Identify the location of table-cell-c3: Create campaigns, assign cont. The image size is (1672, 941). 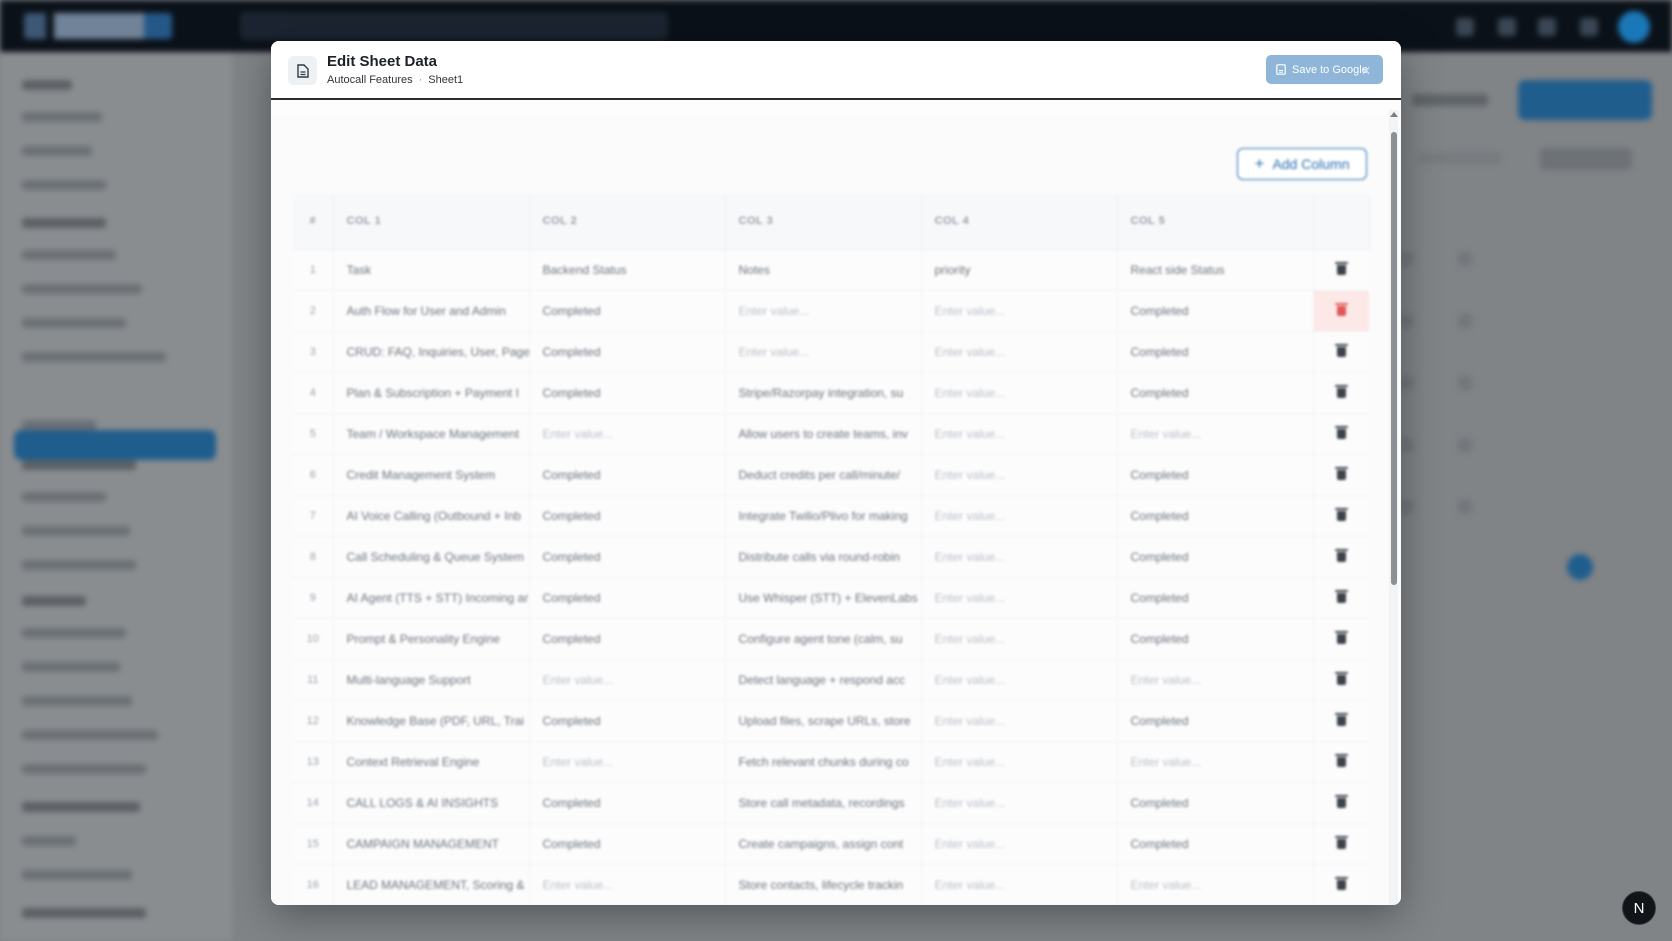
(823, 844).